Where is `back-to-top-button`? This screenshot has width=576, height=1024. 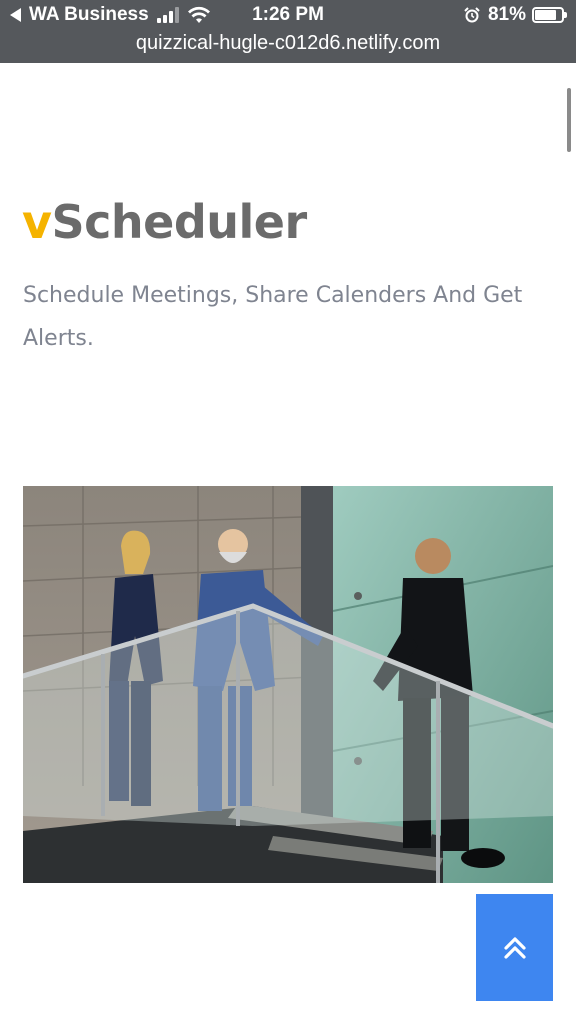 back-to-top-button is located at coordinates (514, 947).